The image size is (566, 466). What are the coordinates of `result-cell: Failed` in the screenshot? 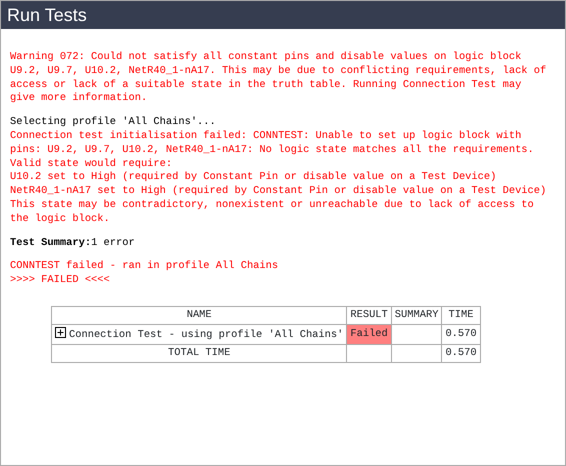 It's located at (369, 334).